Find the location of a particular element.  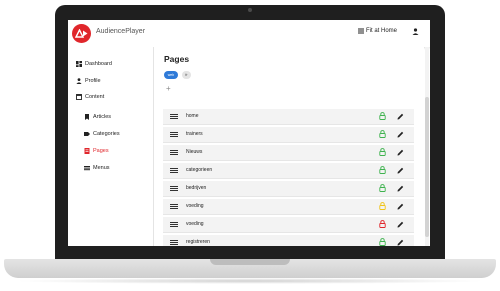

table-row: trainers is located at coordinates (288, 135).